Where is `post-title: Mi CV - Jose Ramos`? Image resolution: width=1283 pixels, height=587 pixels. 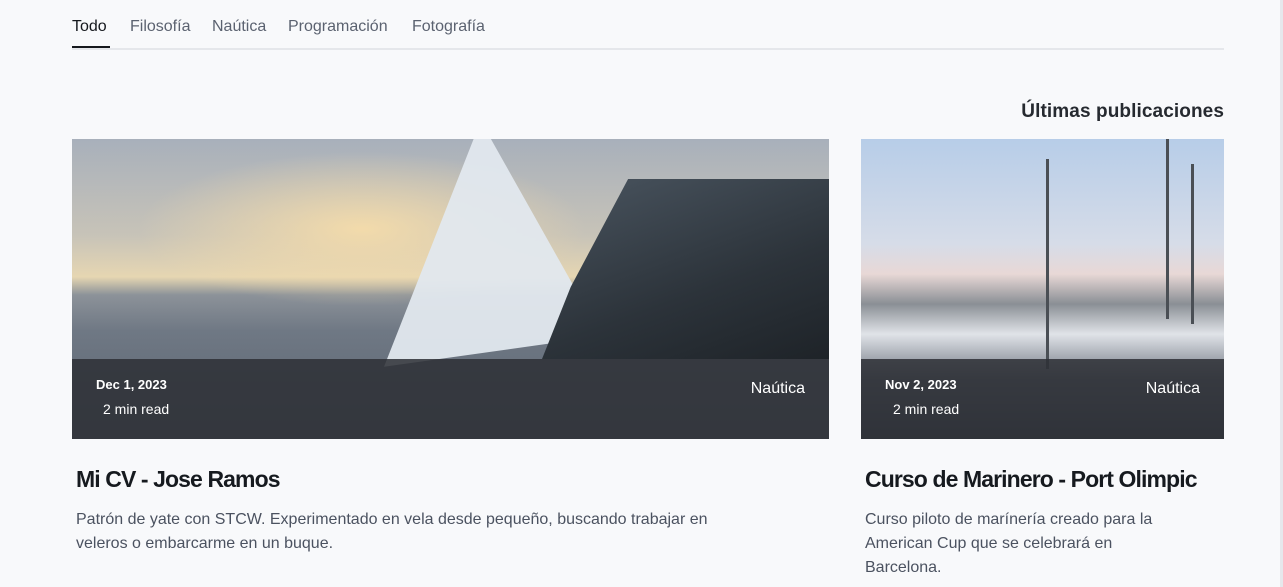 post-title: Mi CV - Jose Ramos is located at coordinates (178, 479).